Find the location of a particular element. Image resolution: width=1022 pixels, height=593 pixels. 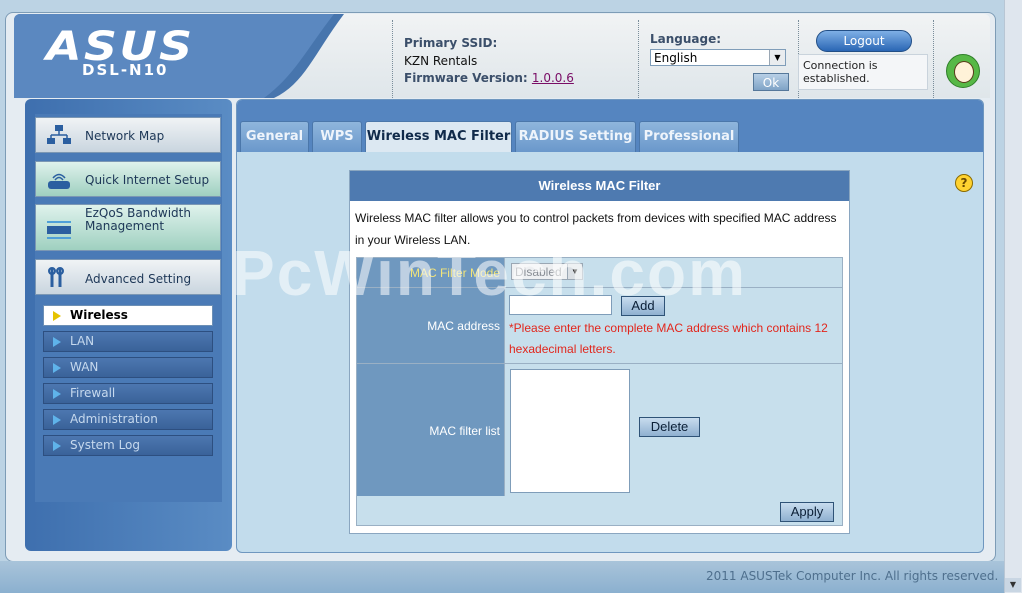

sidebar-item-label: LAN is located at coordinates (82, 341).